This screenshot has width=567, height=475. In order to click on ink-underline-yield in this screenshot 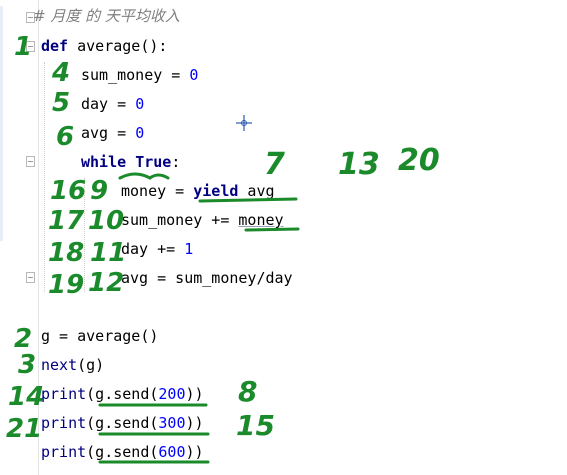, I will do `click(248, 200)`.